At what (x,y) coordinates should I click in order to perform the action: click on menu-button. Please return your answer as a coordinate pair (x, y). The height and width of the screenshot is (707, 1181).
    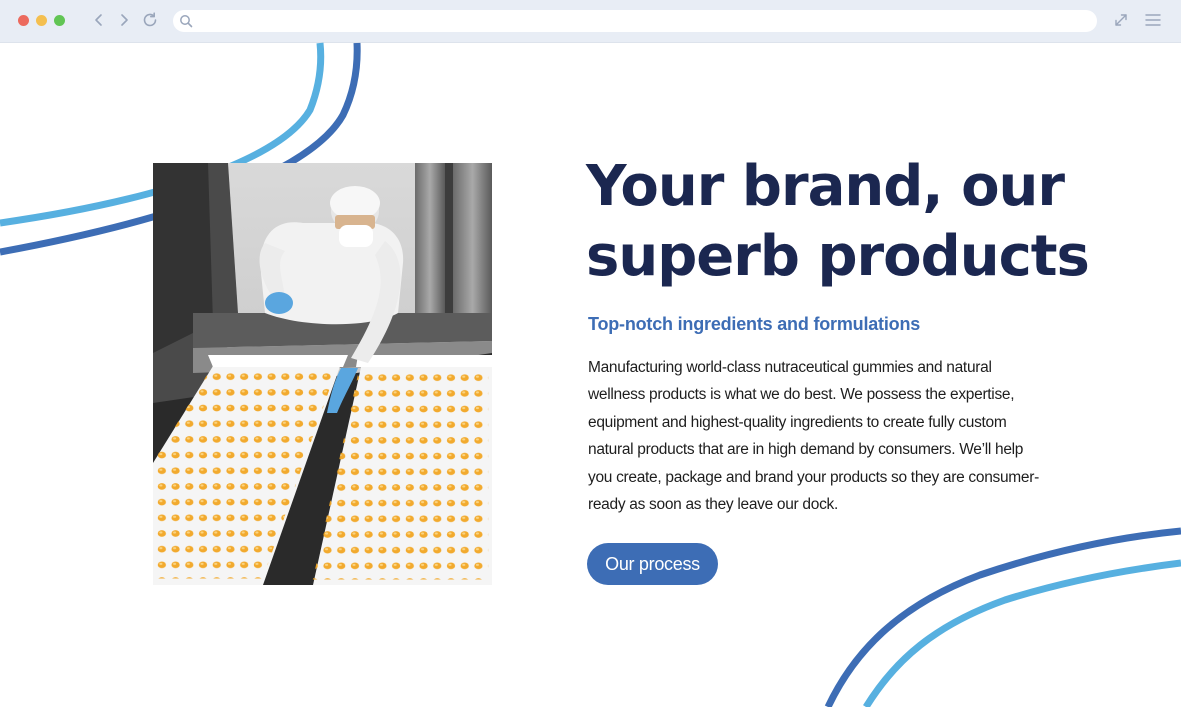
    Looking at the image, I should click on (1153, 20).